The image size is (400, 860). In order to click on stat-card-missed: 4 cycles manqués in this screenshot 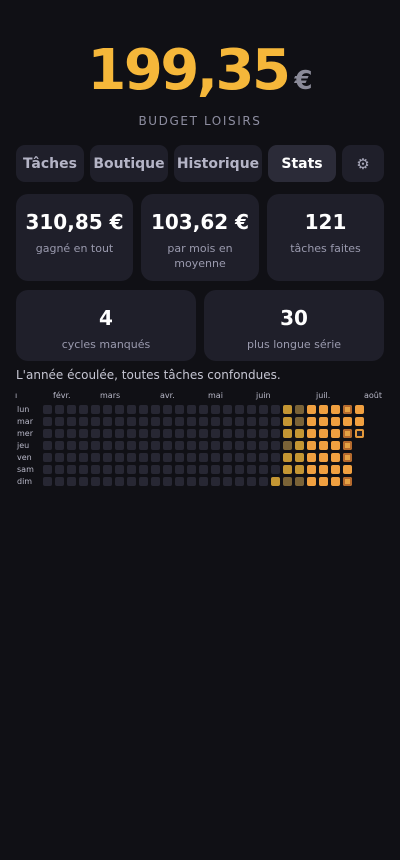, I will do `click(106, 325)`.